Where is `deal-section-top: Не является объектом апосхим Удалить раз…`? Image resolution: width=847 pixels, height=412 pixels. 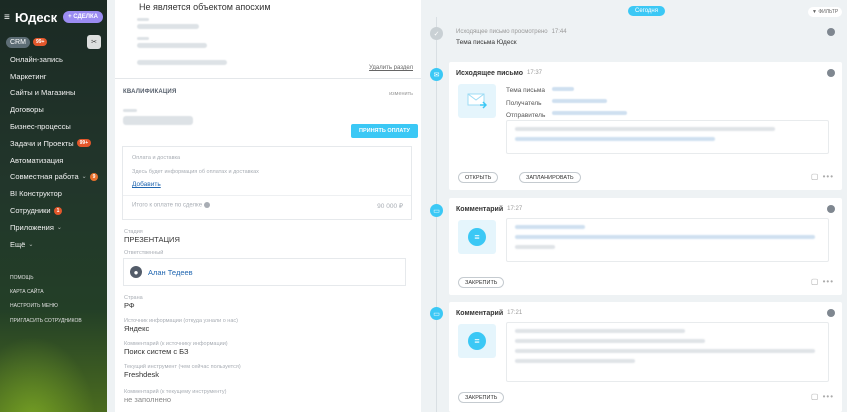 deal-section-top: Не является объектом апосхим Удалить раз… is located at coordinates (268, 39).